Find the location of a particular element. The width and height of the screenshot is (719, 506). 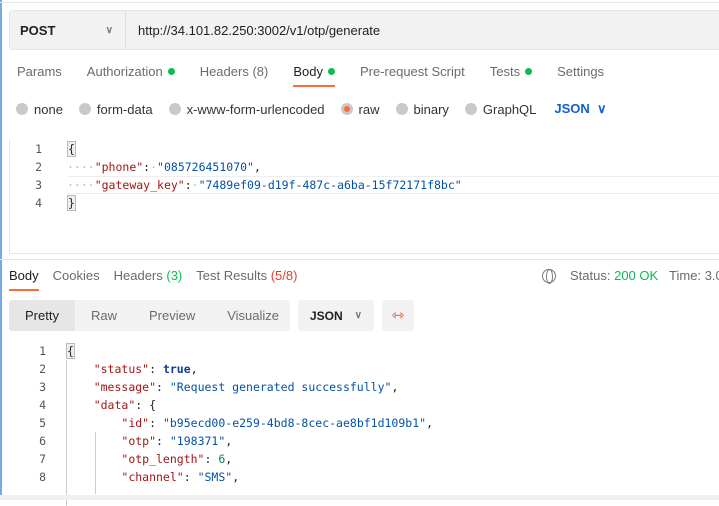

view-raw-button: Raw is located at coordinates (104, 315).